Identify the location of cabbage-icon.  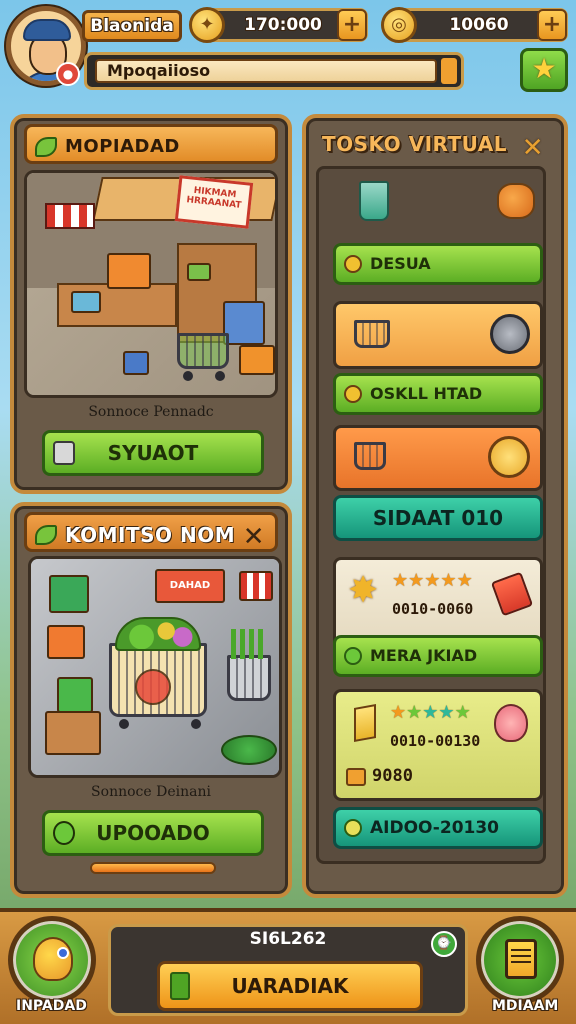
(249, 750).